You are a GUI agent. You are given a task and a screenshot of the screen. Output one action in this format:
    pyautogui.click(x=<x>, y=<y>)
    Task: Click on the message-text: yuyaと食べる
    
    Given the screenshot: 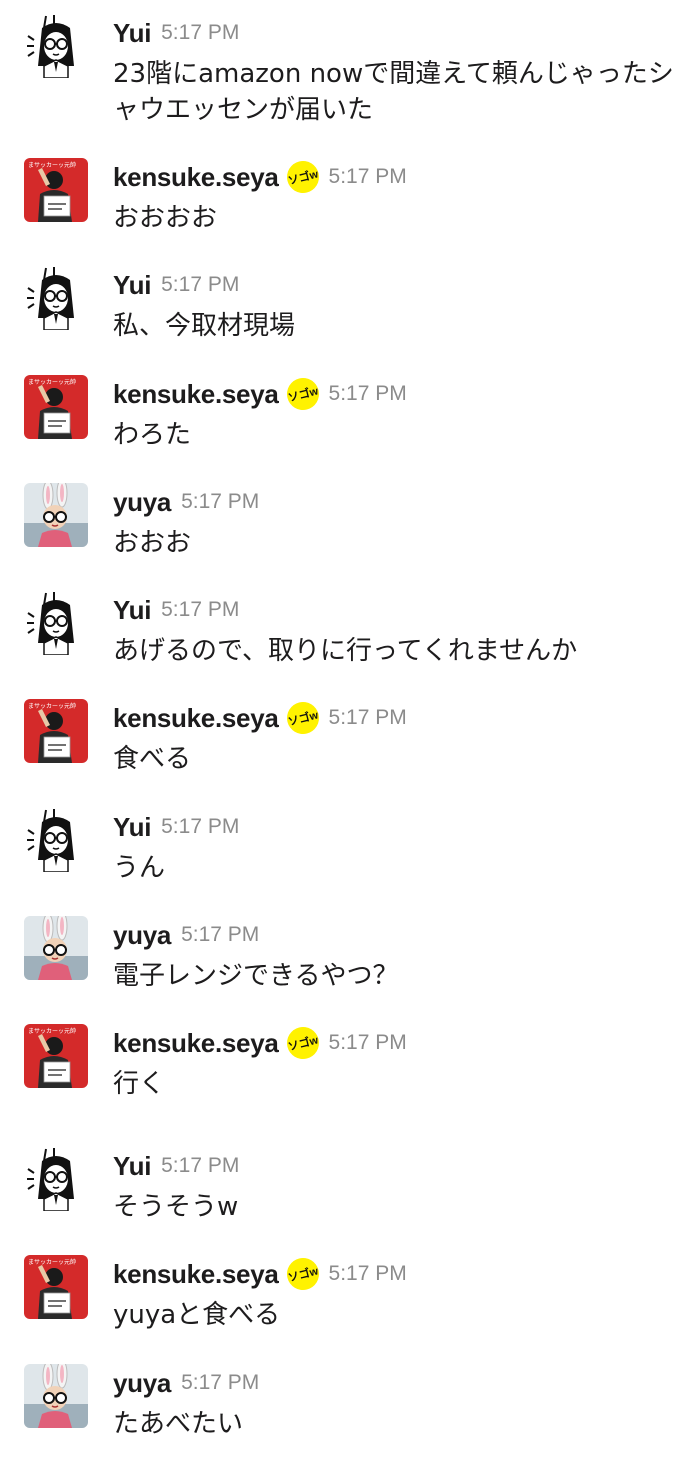 What is the action you would take?
    pyautogui.click(x=197, y=1315)
    